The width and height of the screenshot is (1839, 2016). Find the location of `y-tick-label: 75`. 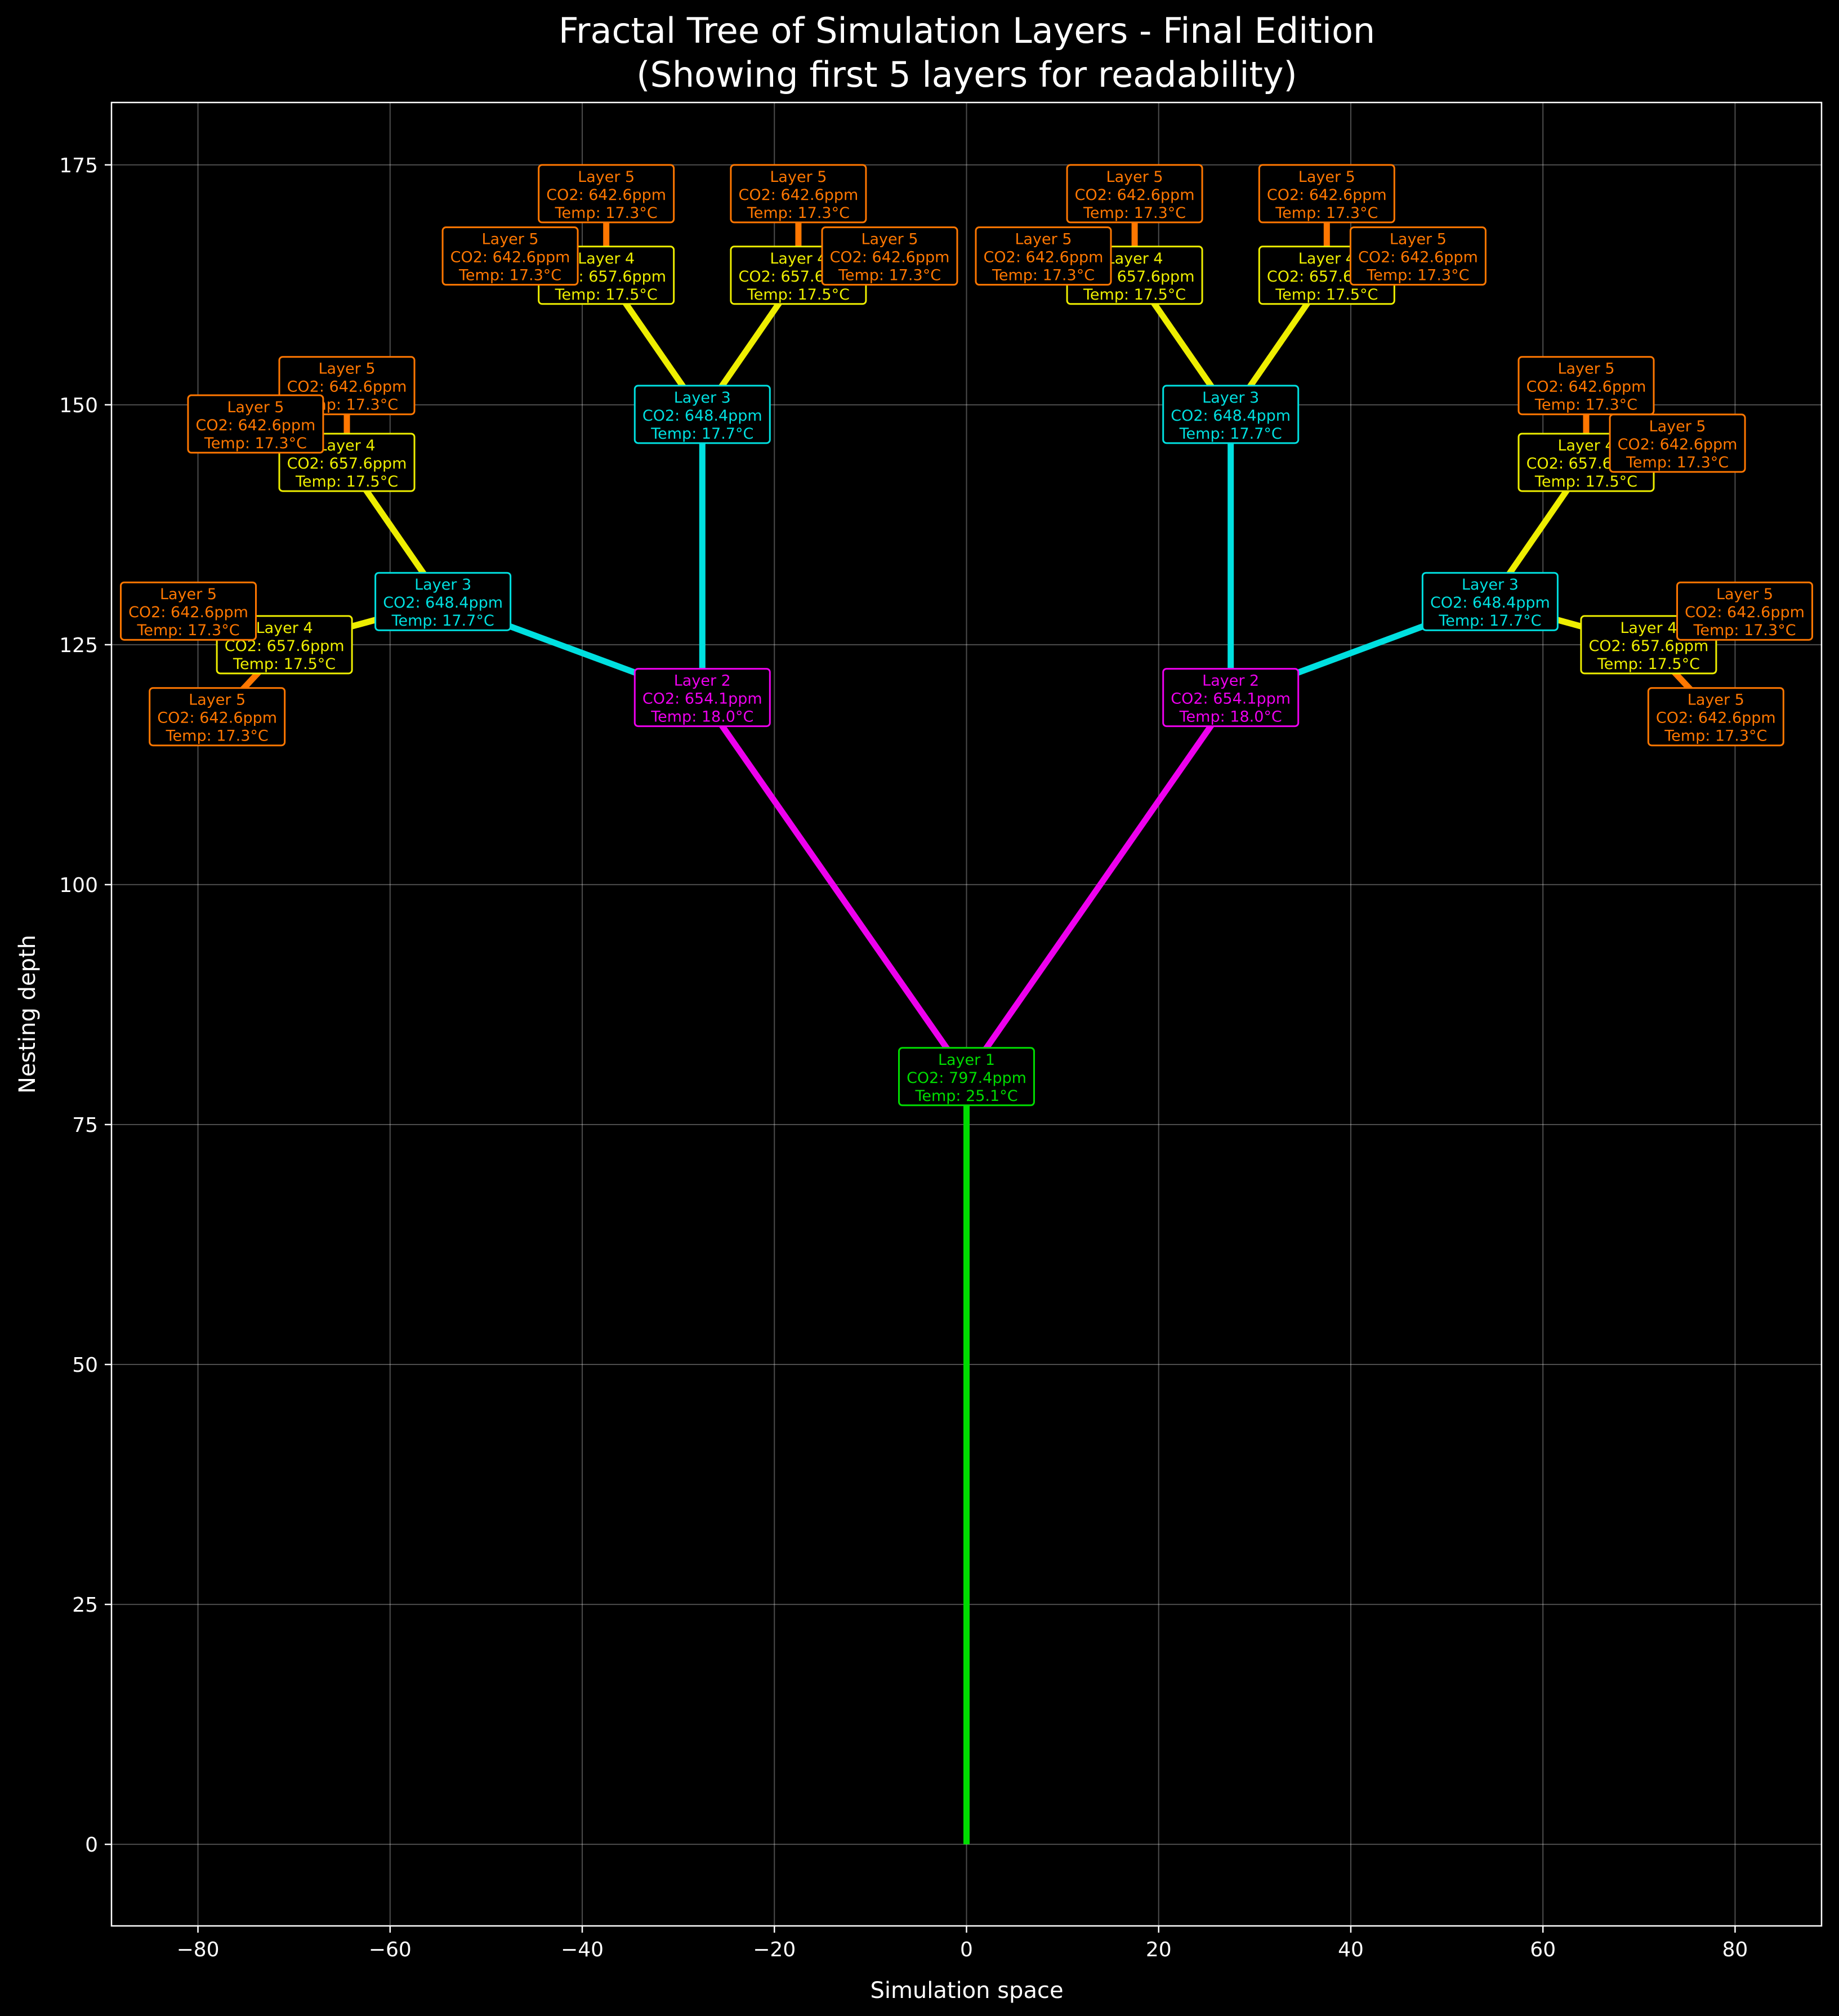

y-tick-label: 75 is located at coordinates (85, 1125).